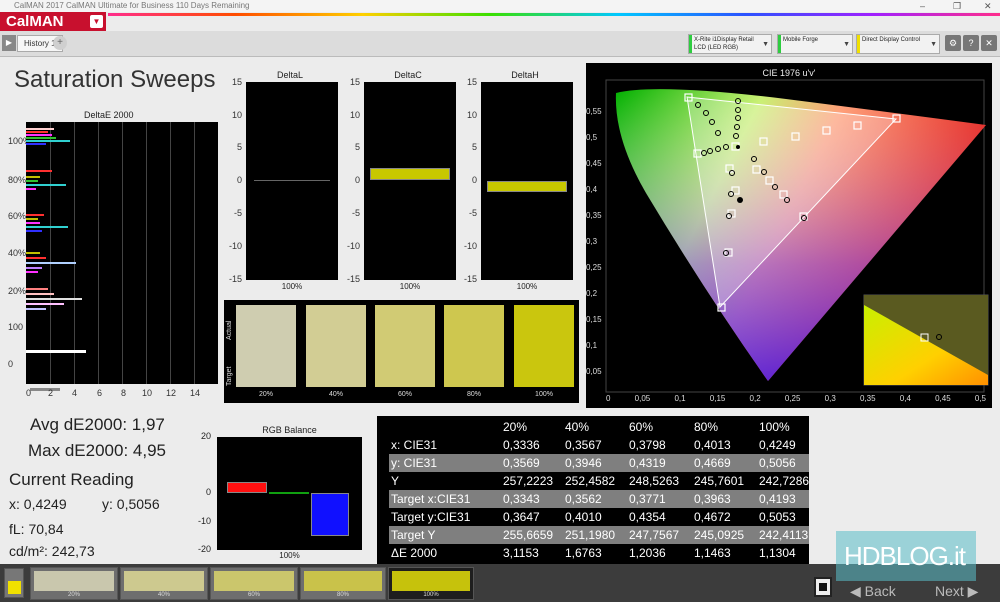  Describe the element at coordinates (164, 583) in the screenshot. I see `step-tile-40: 40%` at that location.